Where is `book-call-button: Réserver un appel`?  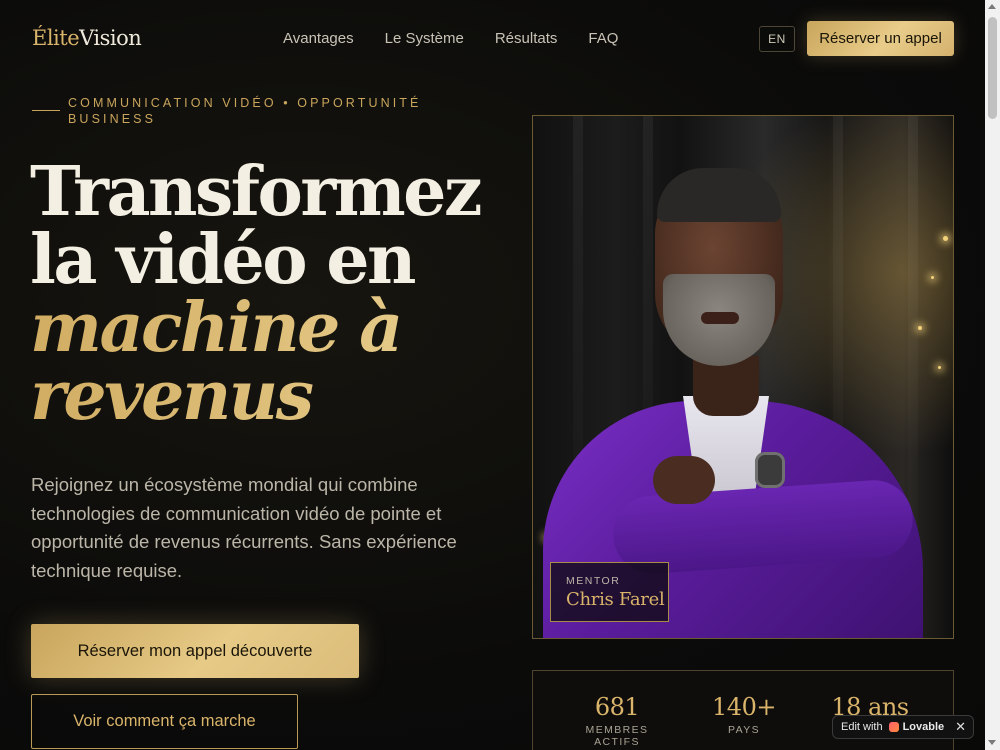 book-call-button: Réserver un appel is located at coordinates (880, 38).